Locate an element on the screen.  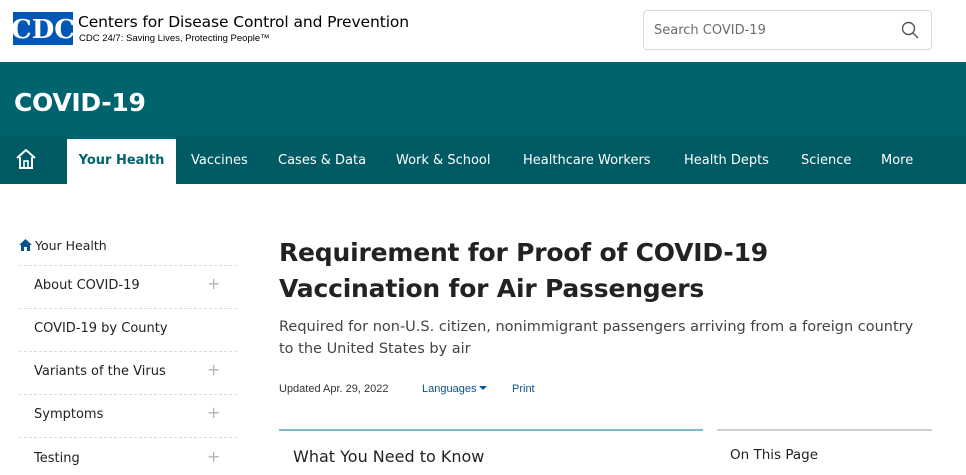
sidebar-item-symptoms: Symptoms is located at coordinates (68, 414).